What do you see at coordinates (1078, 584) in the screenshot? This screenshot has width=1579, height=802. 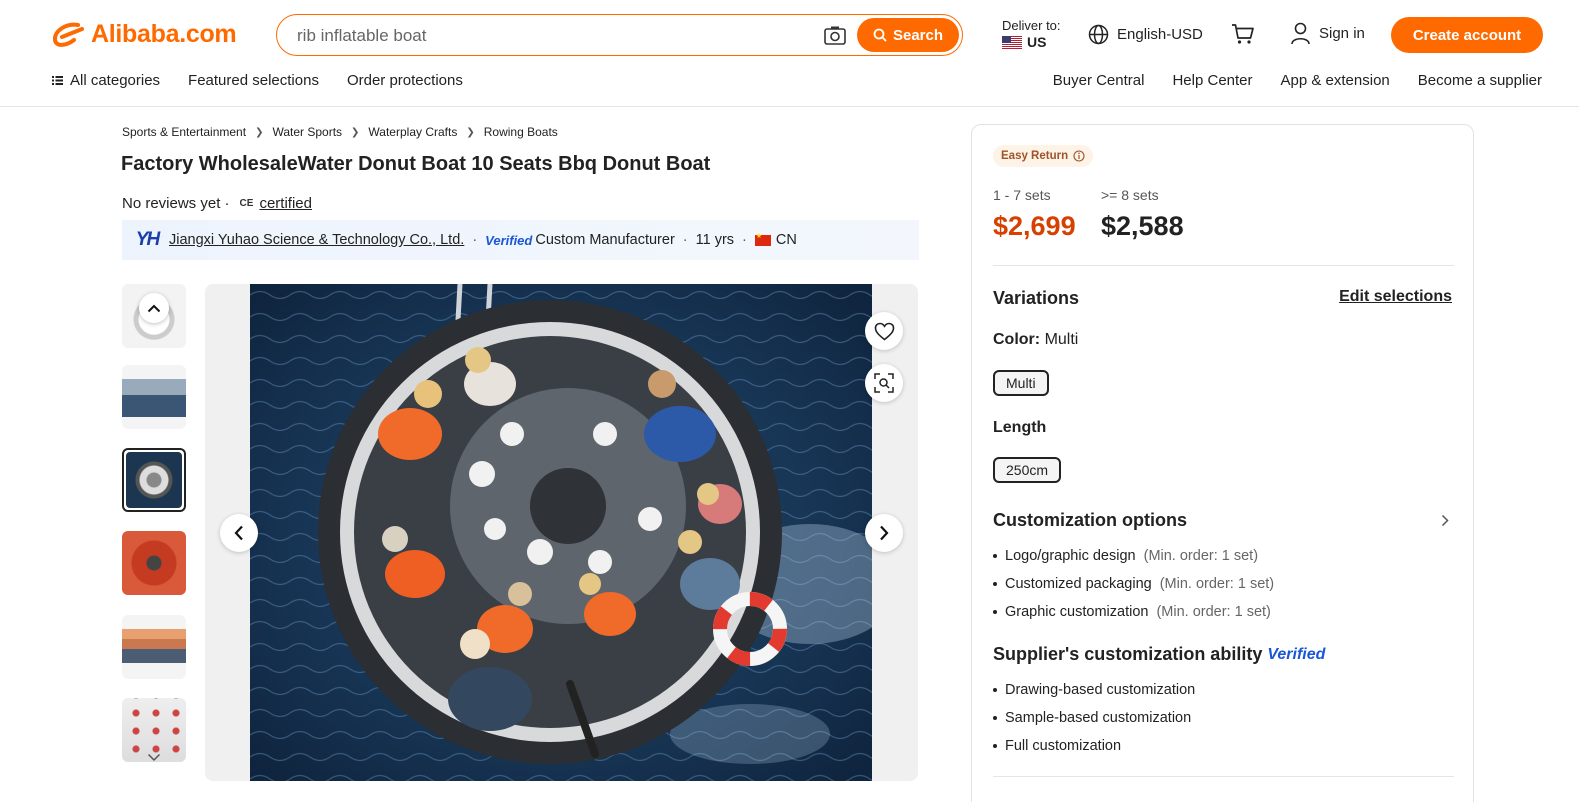 I see `customization-name: Customized packaging` at bounding box center [1078, 584].